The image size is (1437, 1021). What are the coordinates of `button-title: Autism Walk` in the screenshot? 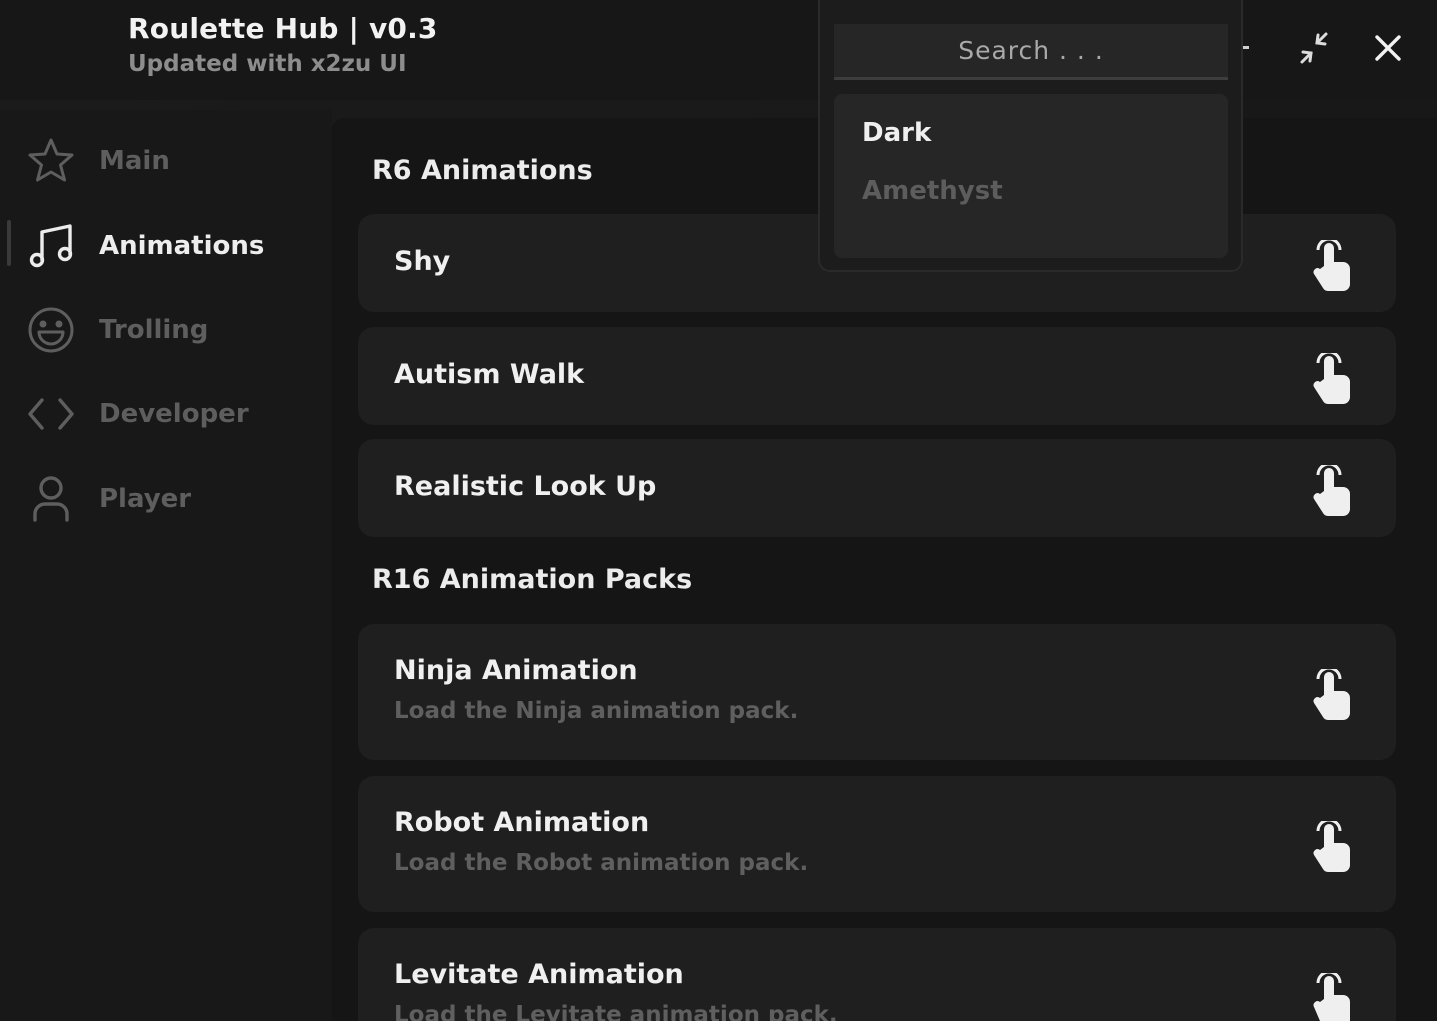 It's located at (489, 374).